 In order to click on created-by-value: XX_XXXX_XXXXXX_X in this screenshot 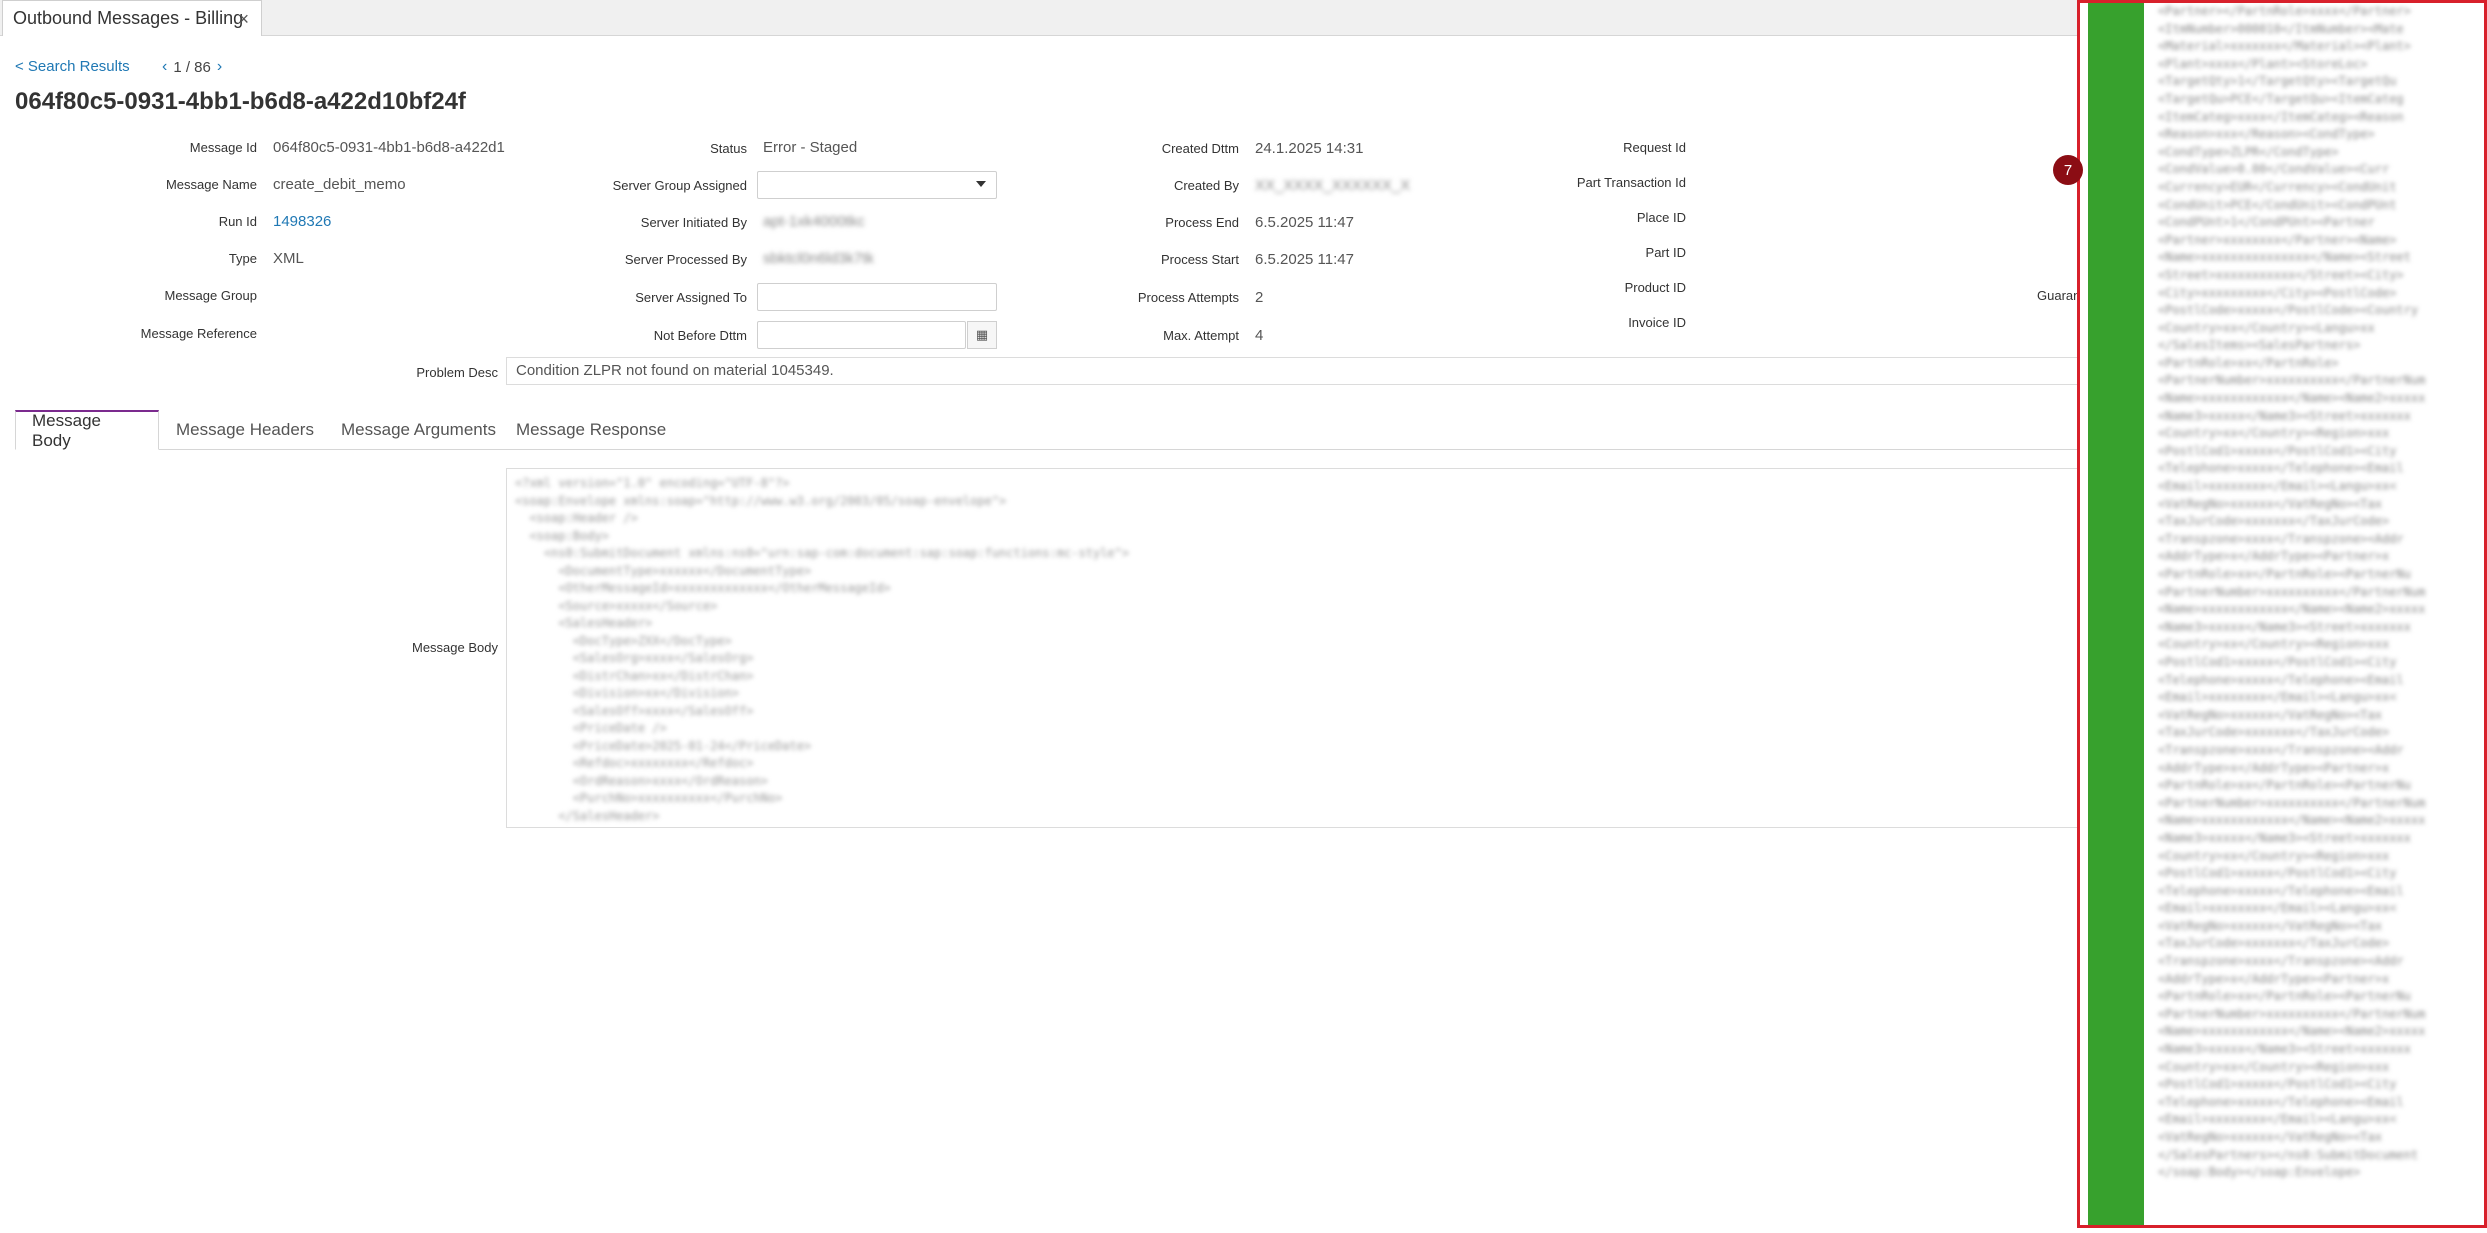, I will do `click(1333, 185)`.